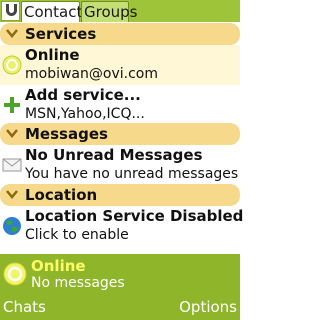  I want to click on envelope-icon, so click(12, 165).